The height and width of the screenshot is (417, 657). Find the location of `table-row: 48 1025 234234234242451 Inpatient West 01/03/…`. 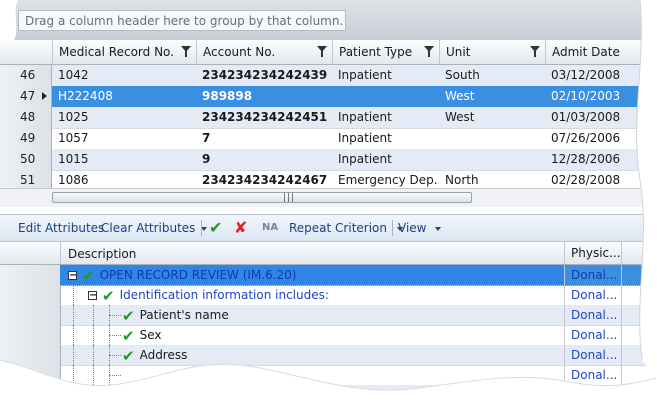

table-row: 48 1025 234234234242451 Inpatient West 01/03/… is located at coordinates (328, 118).